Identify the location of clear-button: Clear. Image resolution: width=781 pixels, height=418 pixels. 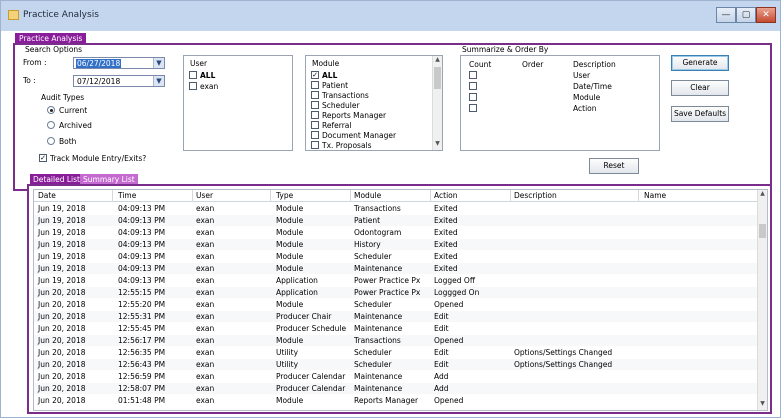
(700, 88).